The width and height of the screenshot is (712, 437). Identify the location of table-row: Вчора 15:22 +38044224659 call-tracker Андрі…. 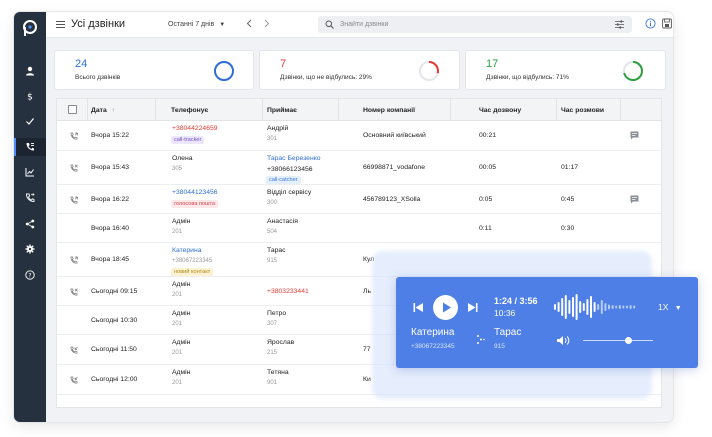
(359, 136).